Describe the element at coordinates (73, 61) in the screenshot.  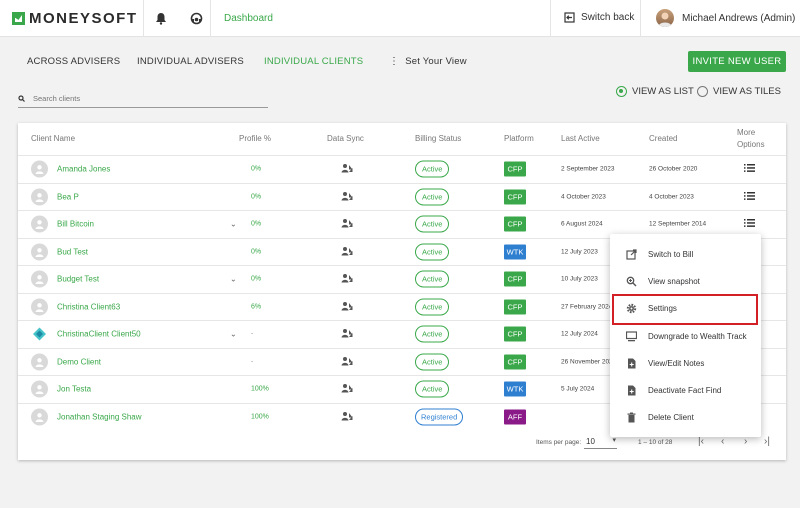
I see `tab-across-advisers: ACROSS ADVISERS` at that location.